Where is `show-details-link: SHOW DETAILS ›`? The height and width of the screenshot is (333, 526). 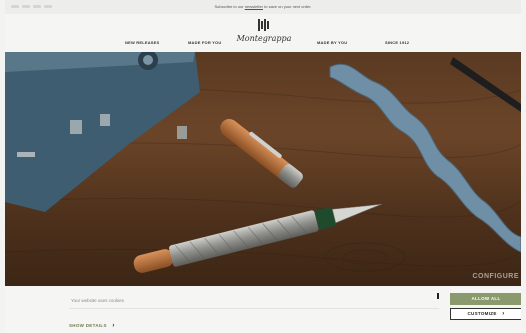 show-details-link: SHOW DETAILS › is located at coordinates (92, 326).